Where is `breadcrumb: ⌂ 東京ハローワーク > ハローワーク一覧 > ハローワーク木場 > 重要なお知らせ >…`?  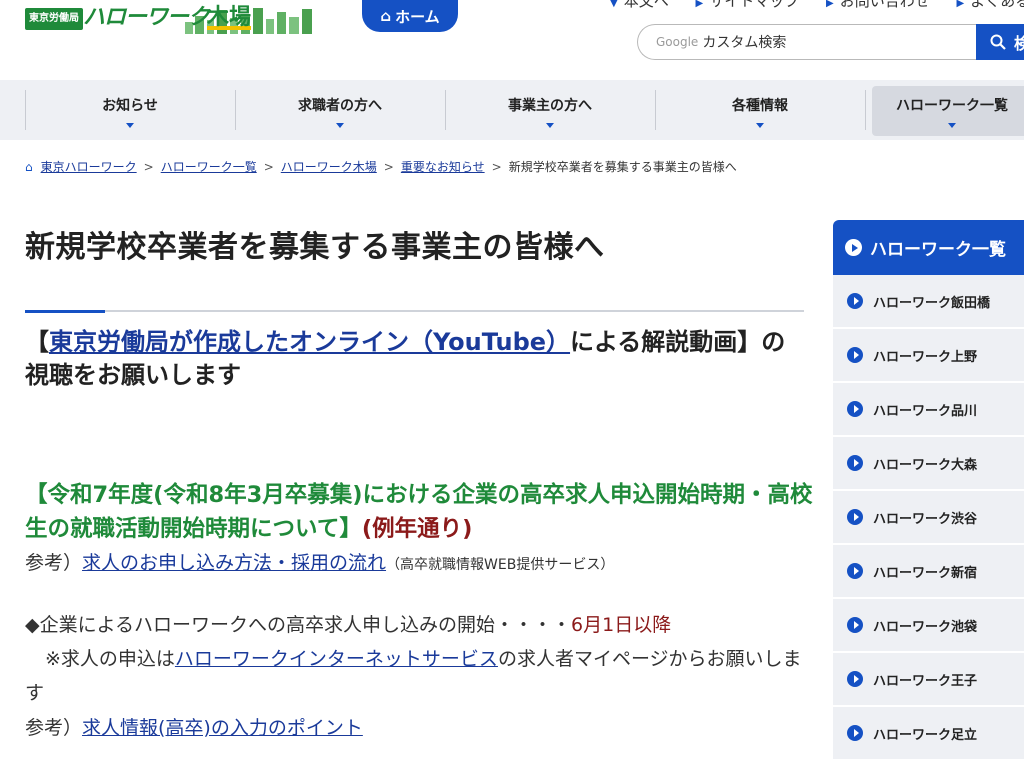 breadcrumb: ⌂ 東京ハローワーク > ハローワーク一覧 > ハローワーク木場 > 重要なお知らせ >… is located at coordinates (381, 166).